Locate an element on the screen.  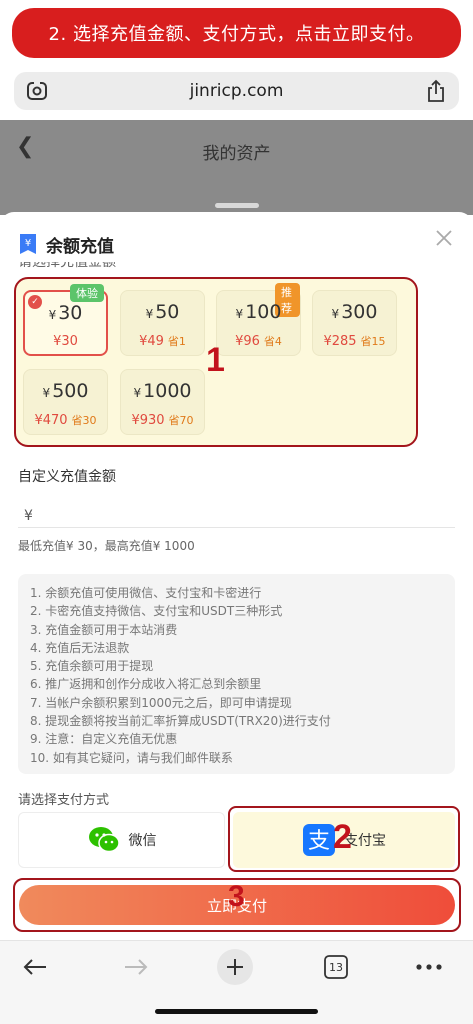
amount-value: 50 is located at coordinates (167, 312).